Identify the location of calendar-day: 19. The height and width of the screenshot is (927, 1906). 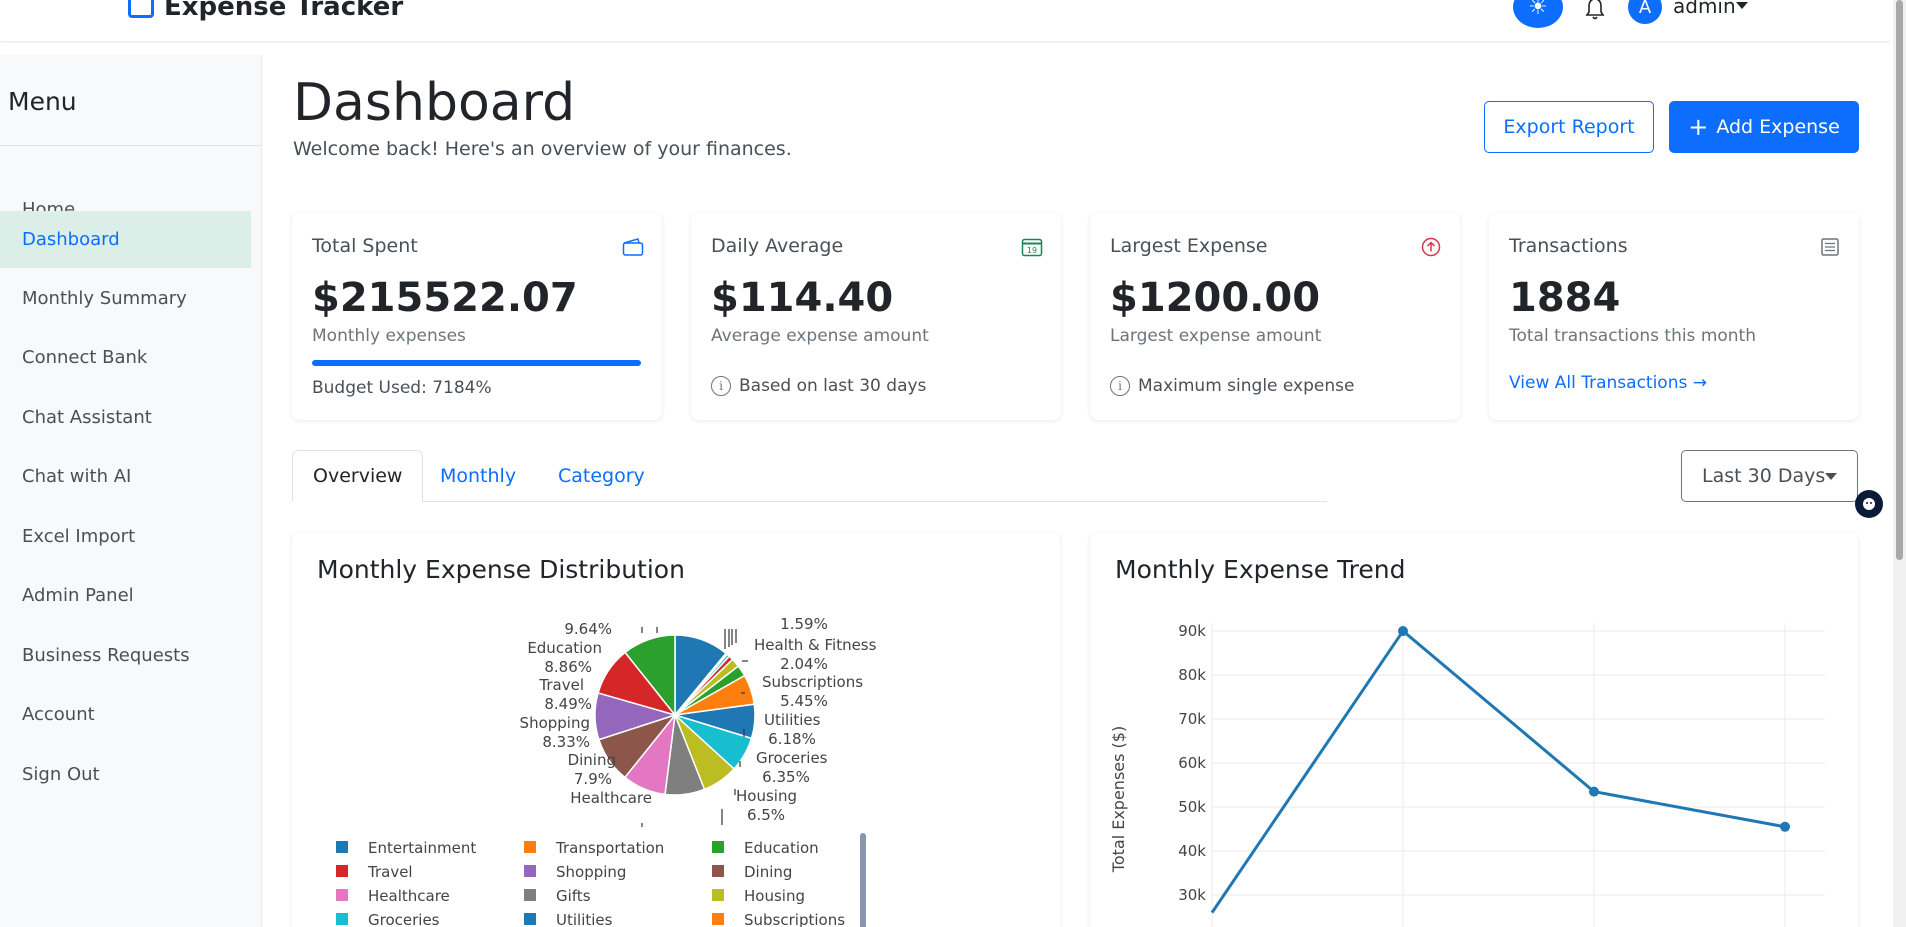
(1032, 250).